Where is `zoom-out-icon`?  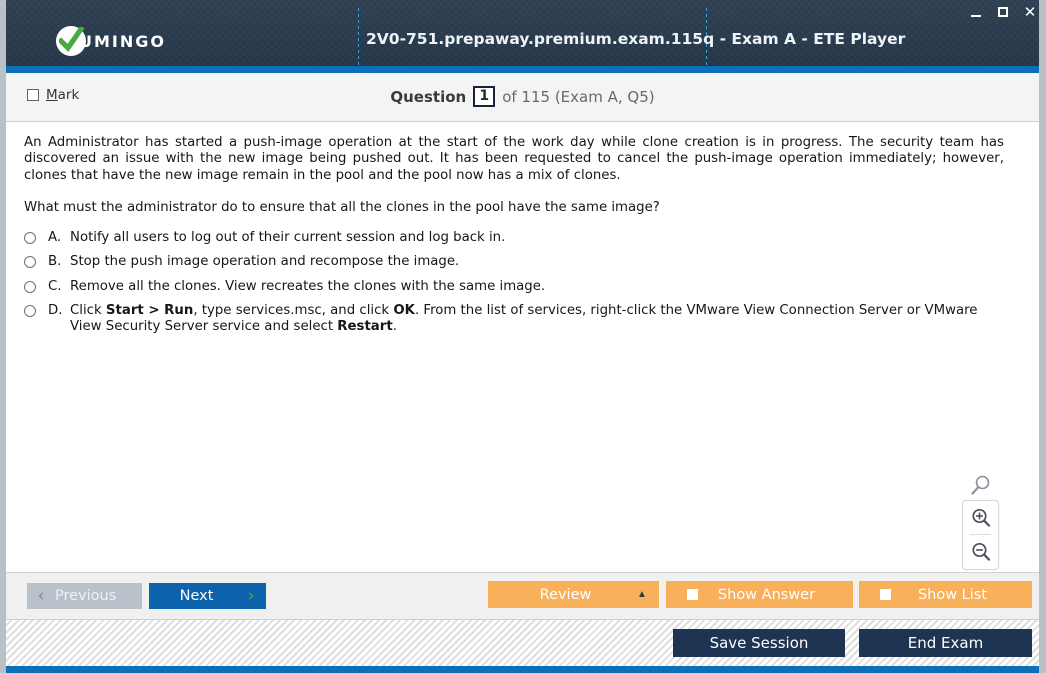 zoom-out-icon is located at coordinates (980, 551).